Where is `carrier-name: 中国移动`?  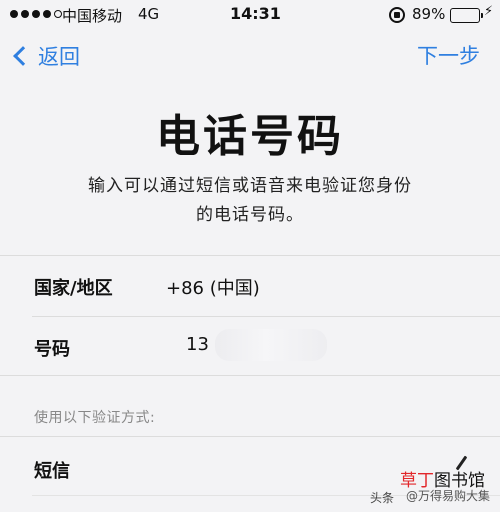 carrier-name: 中国移动 is located at coordinates (92, 16).